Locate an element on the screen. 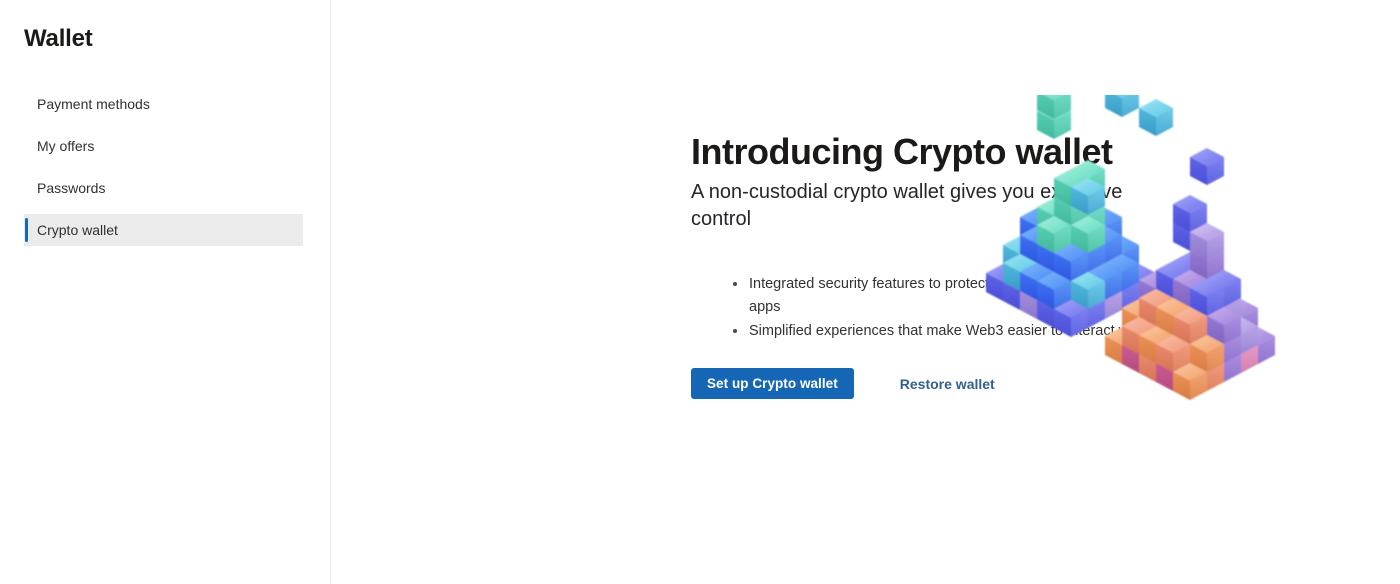  sidebar-item-my-offers: My offers is located at coordinates (163, 146).